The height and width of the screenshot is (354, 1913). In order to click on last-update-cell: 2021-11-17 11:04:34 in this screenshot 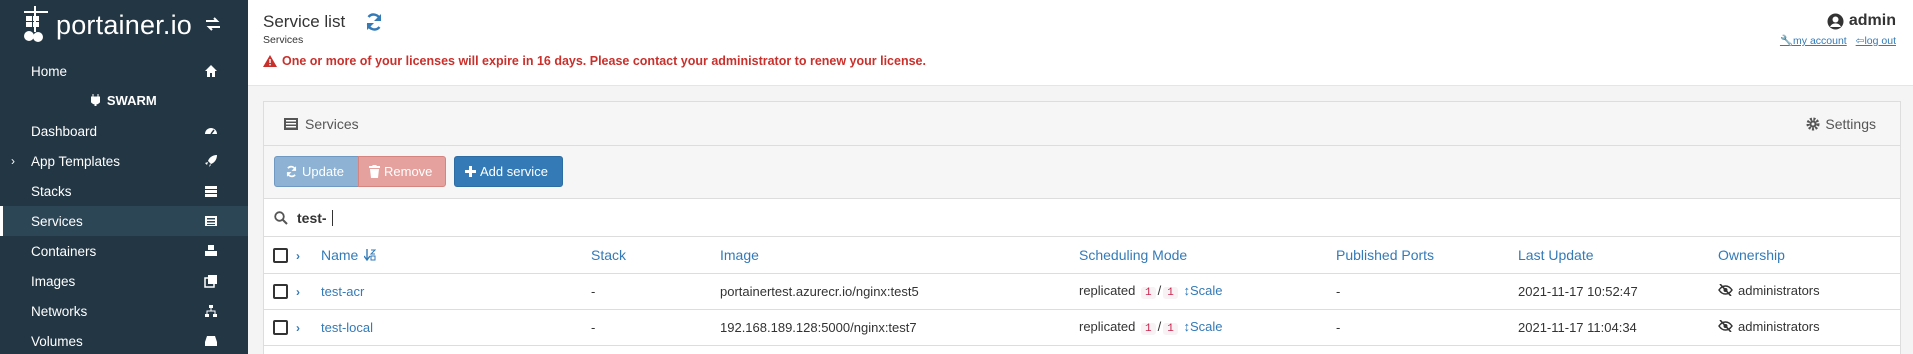, I will do `click(1618, 327)`.